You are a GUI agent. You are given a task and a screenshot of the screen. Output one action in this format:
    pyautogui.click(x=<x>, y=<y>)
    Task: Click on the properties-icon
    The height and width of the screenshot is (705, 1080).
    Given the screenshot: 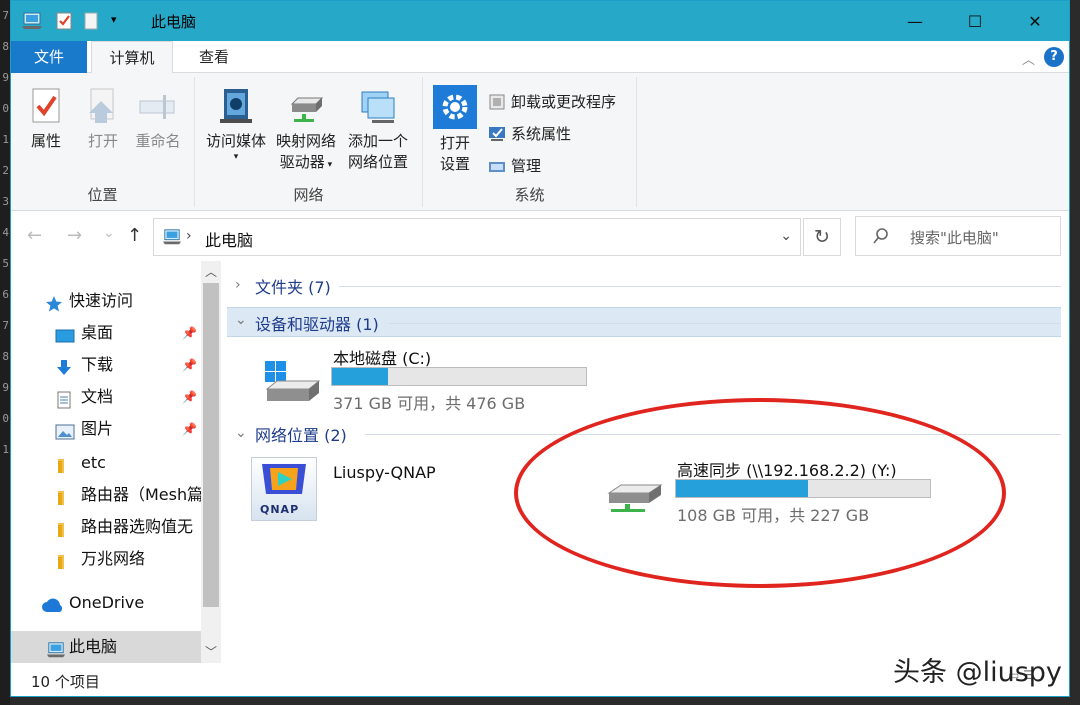 What is the action you would take?
    pyautogui.click(x=46, y=106)
    